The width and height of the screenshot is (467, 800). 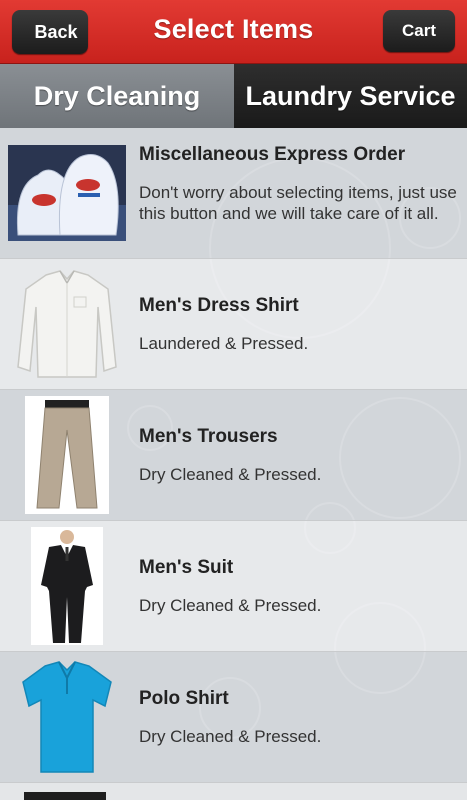 What do you see at coordinates (117, 96) in the screenshot?
I see `tab-dry-cleaning: Dry Cleaning` at bounding box center [117, 96].